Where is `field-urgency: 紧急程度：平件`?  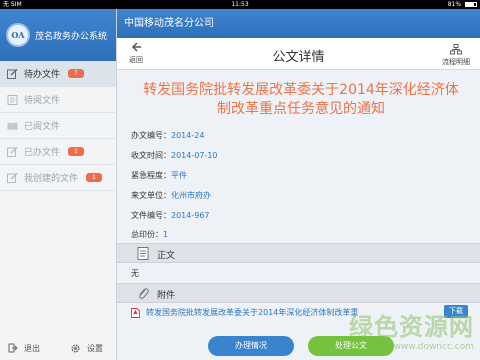 field-urgency: 紧急程度：平件 is located at coordinates (159, 175).